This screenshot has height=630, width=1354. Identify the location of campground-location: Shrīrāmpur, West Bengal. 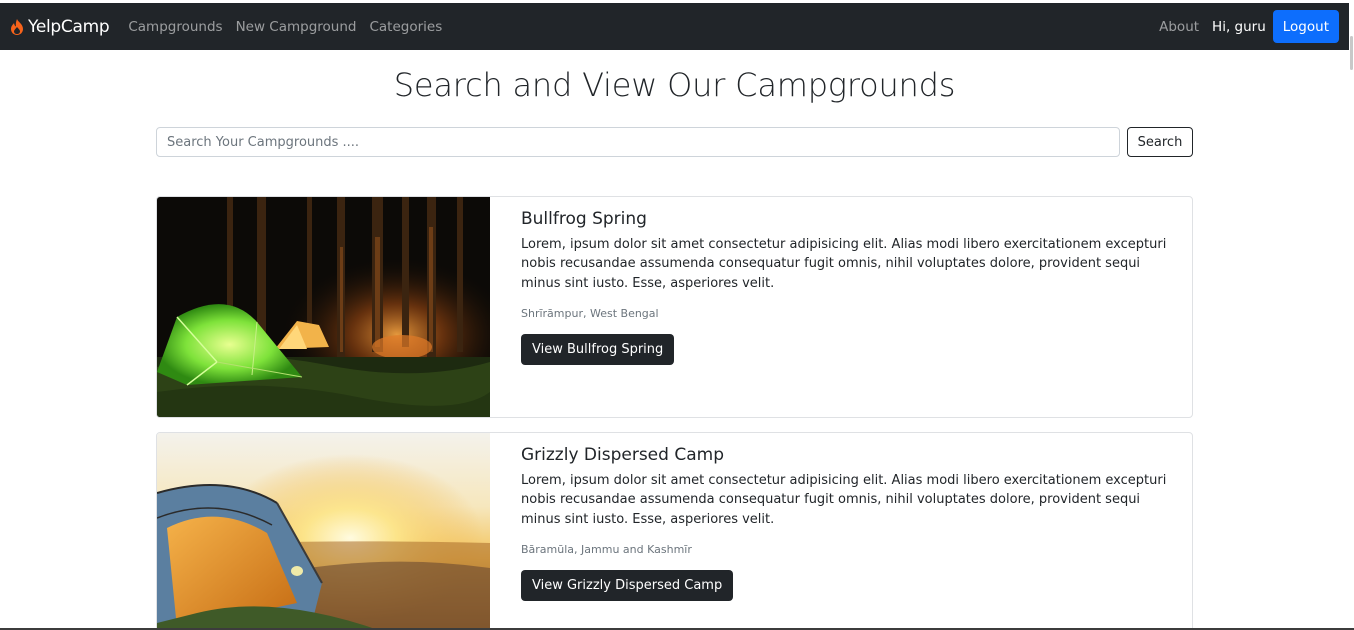
(590, 313).